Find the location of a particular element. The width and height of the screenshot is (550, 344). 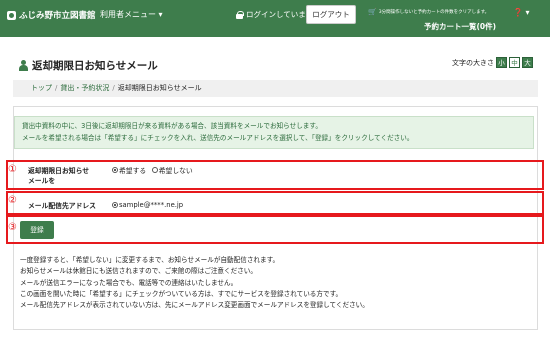

page-title-text: 返却期限日お知らせメール is located at coordinates (95, 66).